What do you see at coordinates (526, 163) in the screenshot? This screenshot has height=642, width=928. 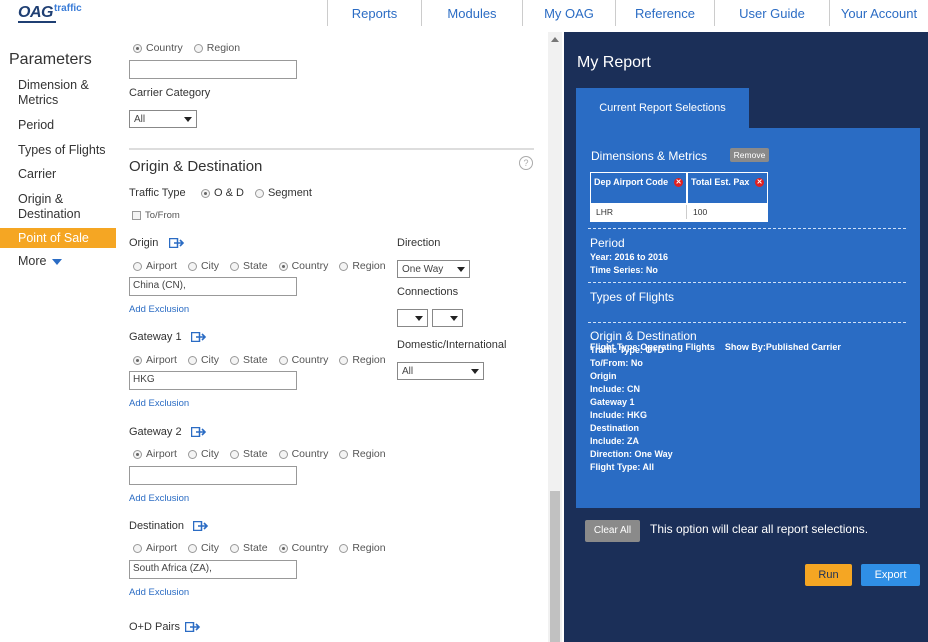 I see `help-icon: ?` at bounding box center [526, 163].